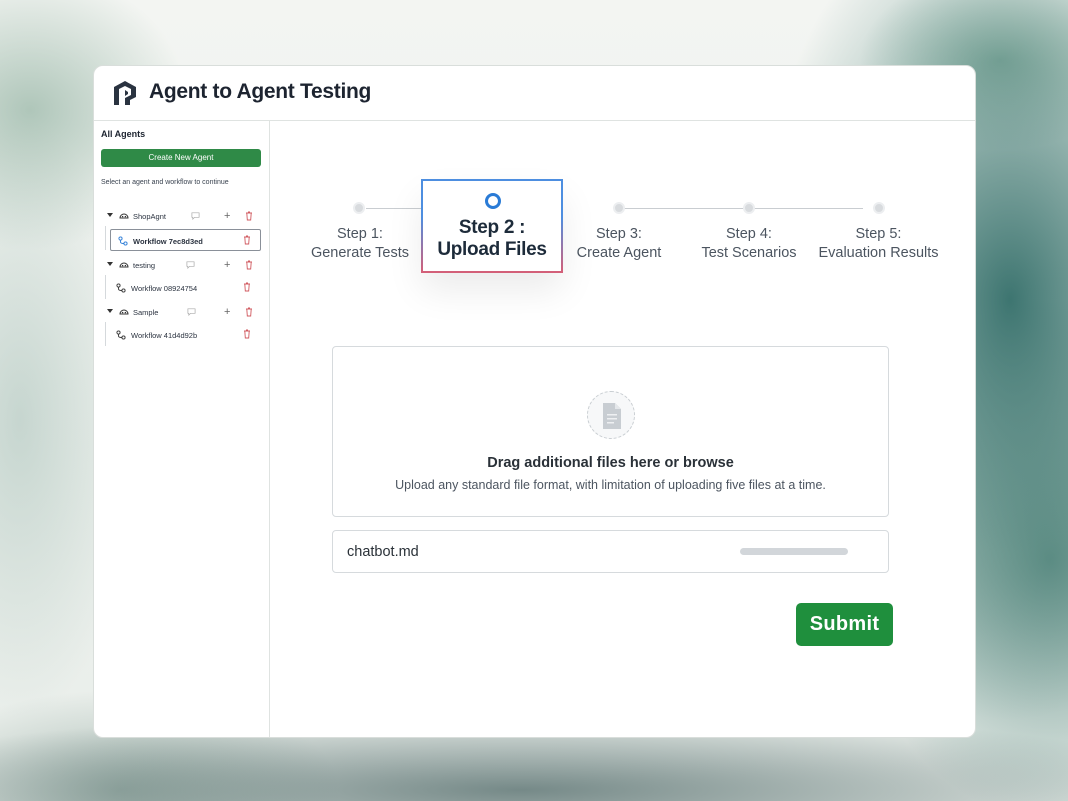  What do you see at coordinates (123, 134) in the screenshot?
I see `sidebar-title: All Agents` at bounding box center [123, 134].